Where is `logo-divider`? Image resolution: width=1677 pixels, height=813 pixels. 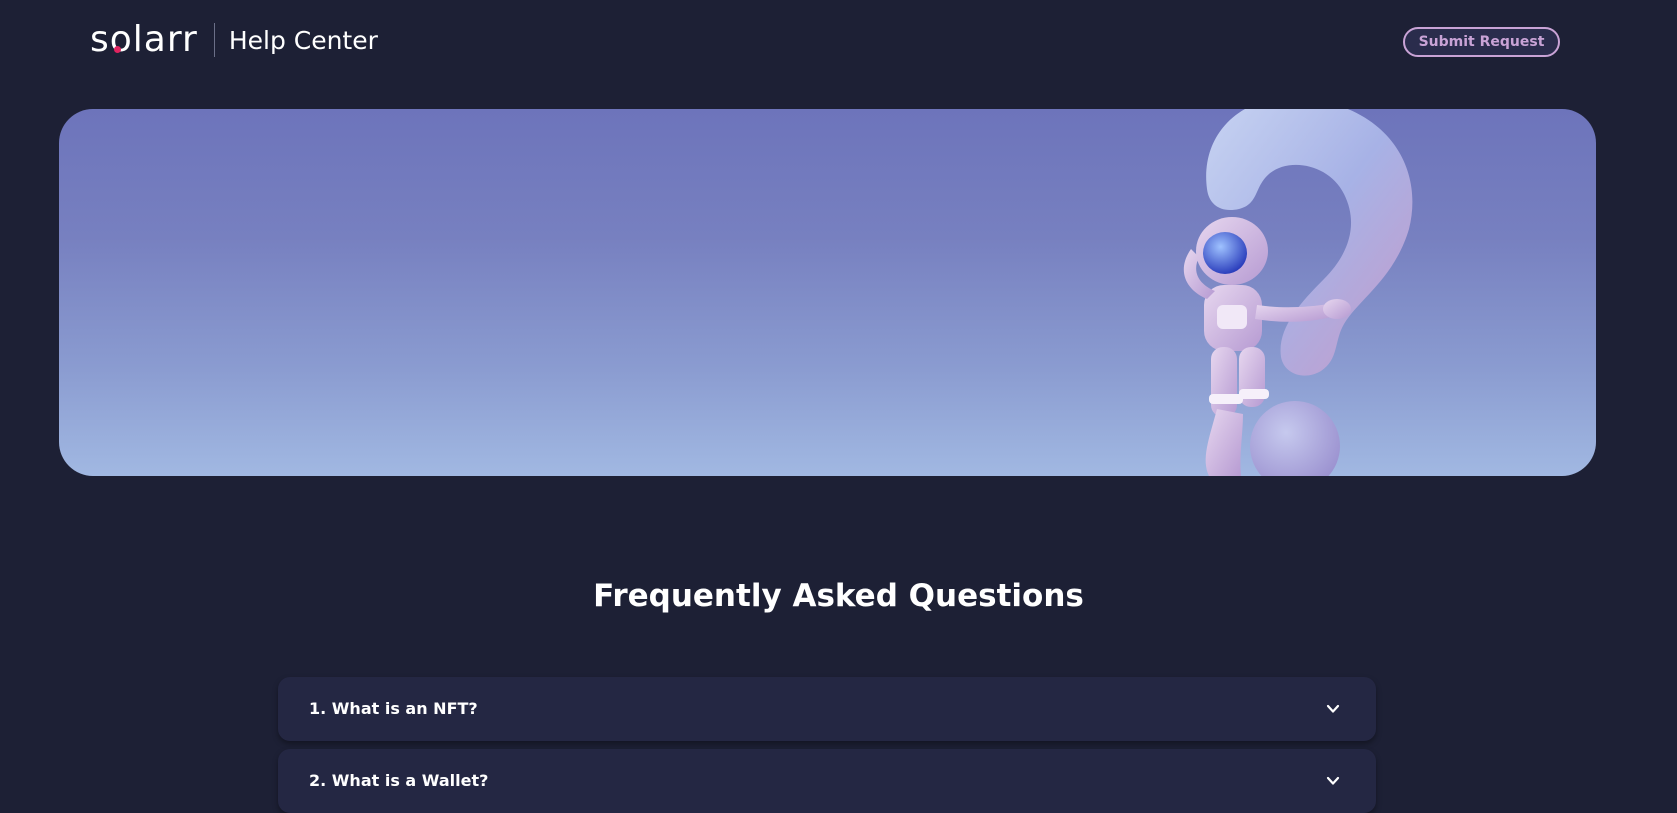 logo-divider is located at coordinates (214, 40).